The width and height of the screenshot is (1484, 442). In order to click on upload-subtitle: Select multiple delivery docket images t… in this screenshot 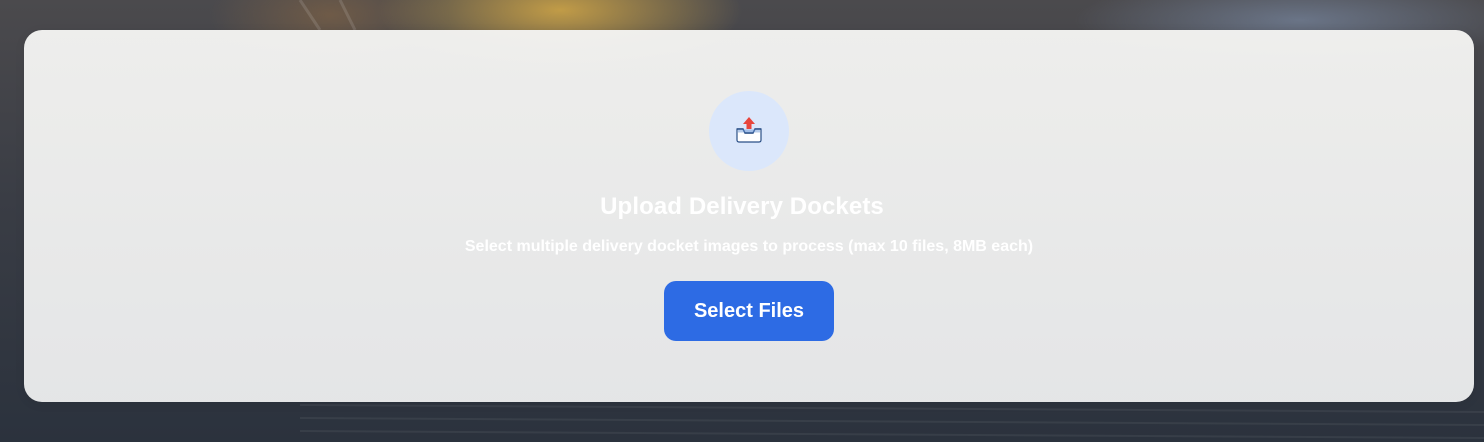, I will do `click(749, 246)`.